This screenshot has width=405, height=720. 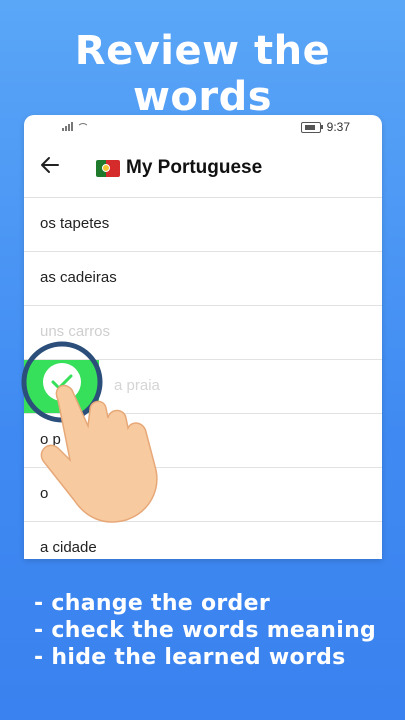 What do you see at coordinates (190, 657) in the screenshot?
I see `feature-item: - hide the learned words` at bounding box center [190, 657].